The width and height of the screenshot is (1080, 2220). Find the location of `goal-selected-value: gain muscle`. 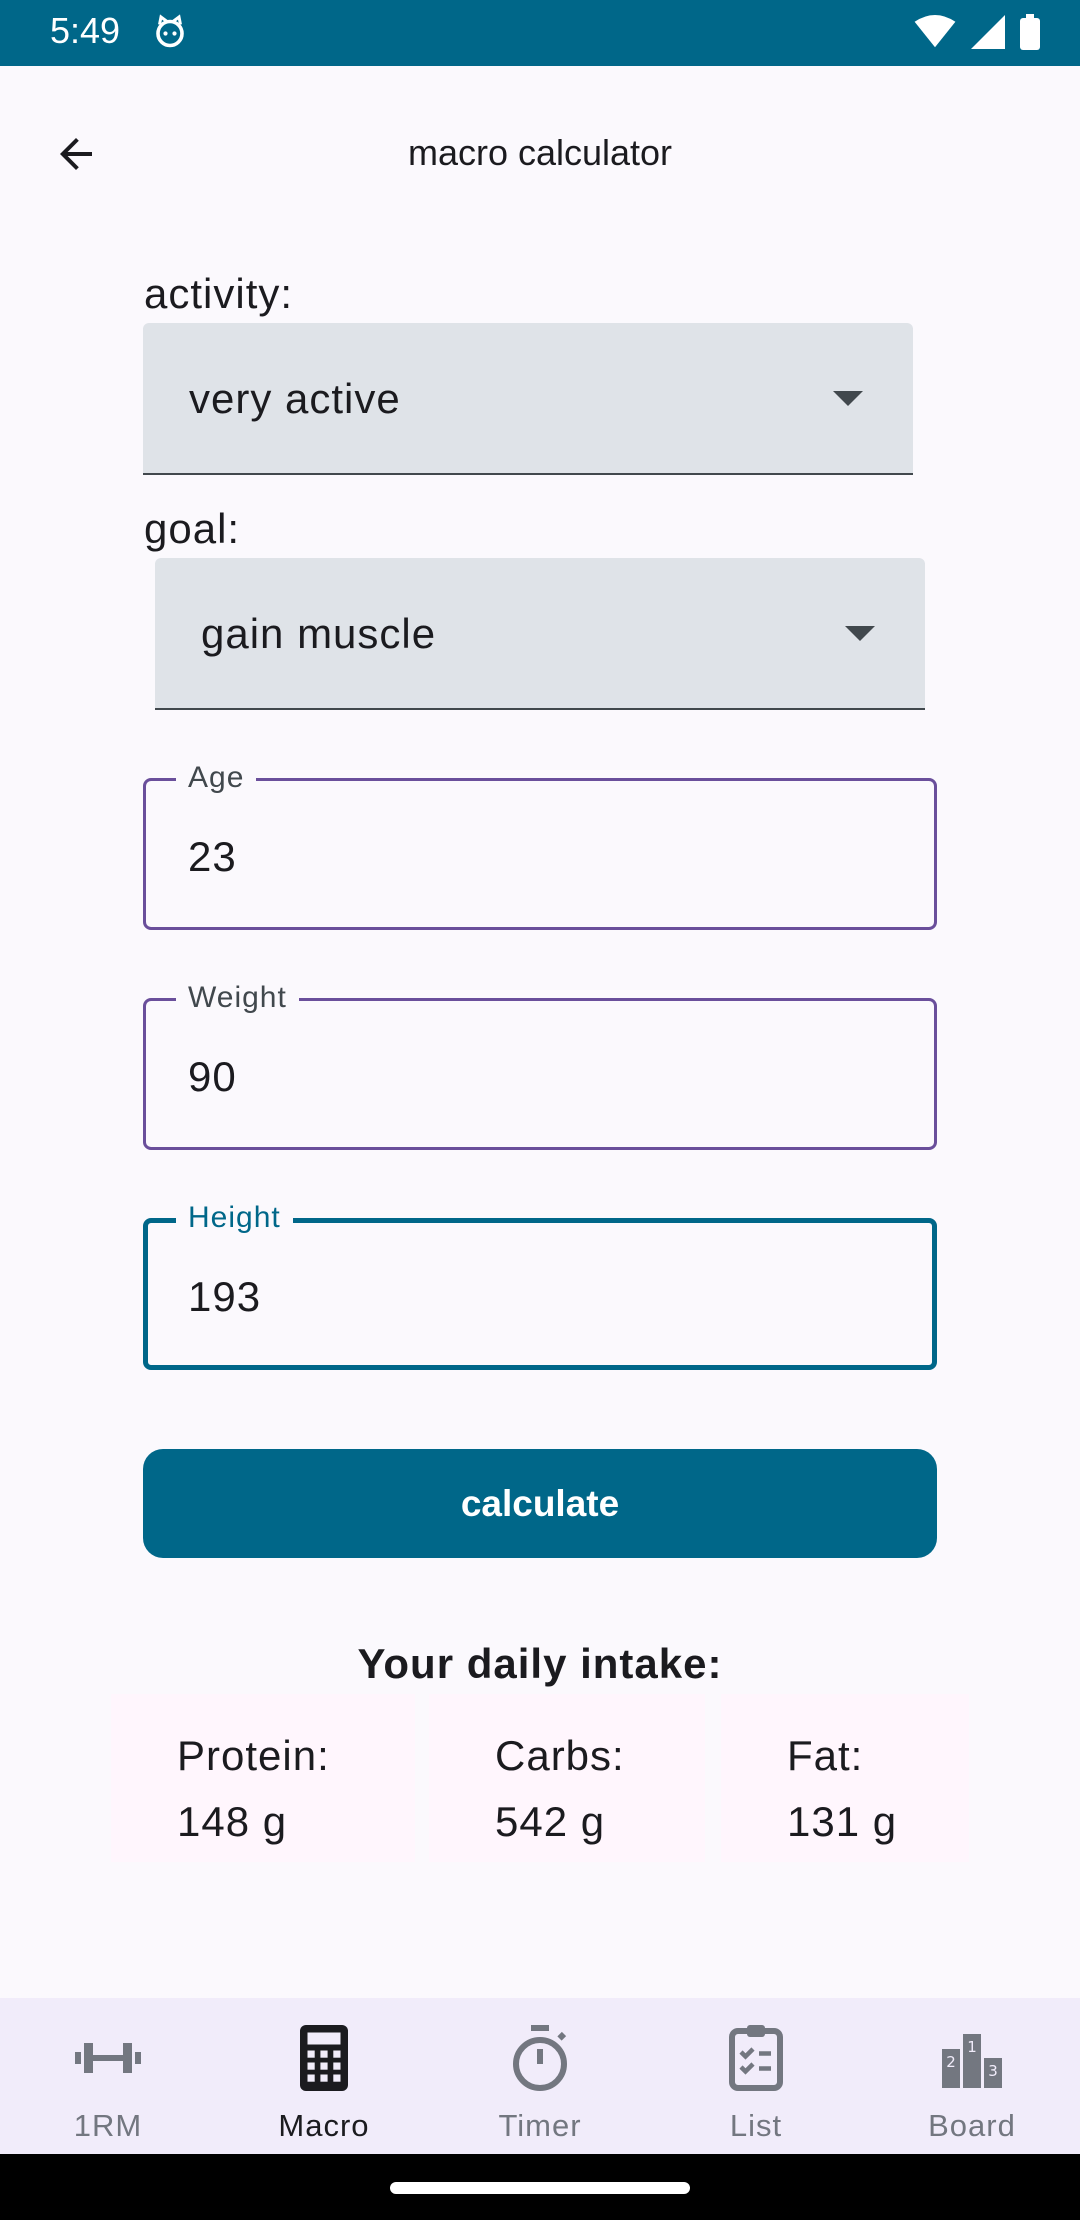

goal-selected-value: gain muscle is located at coordinates (319, 633).